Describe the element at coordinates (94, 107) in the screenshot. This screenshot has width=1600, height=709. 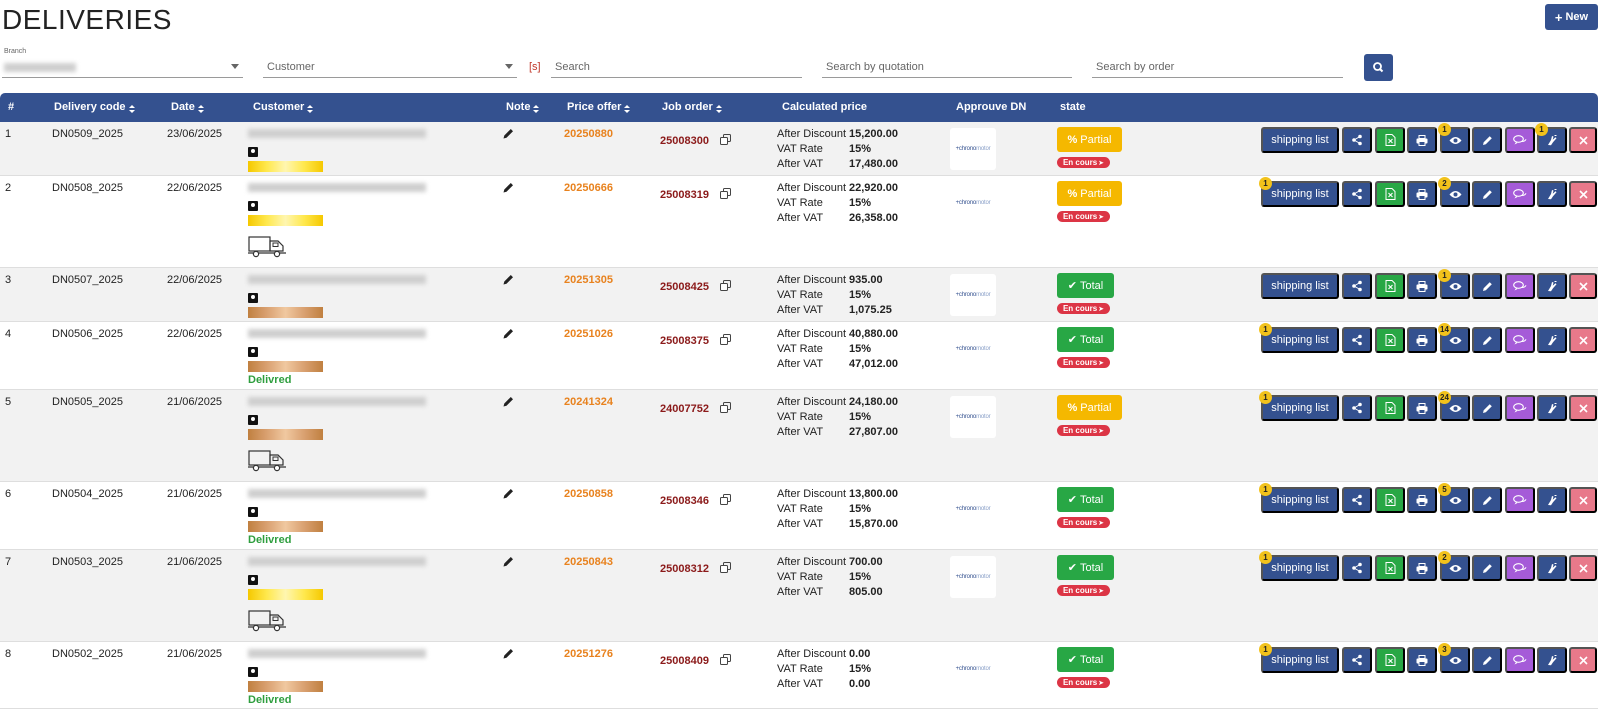
I see `col-delivery-code: Delivery code` at that location.